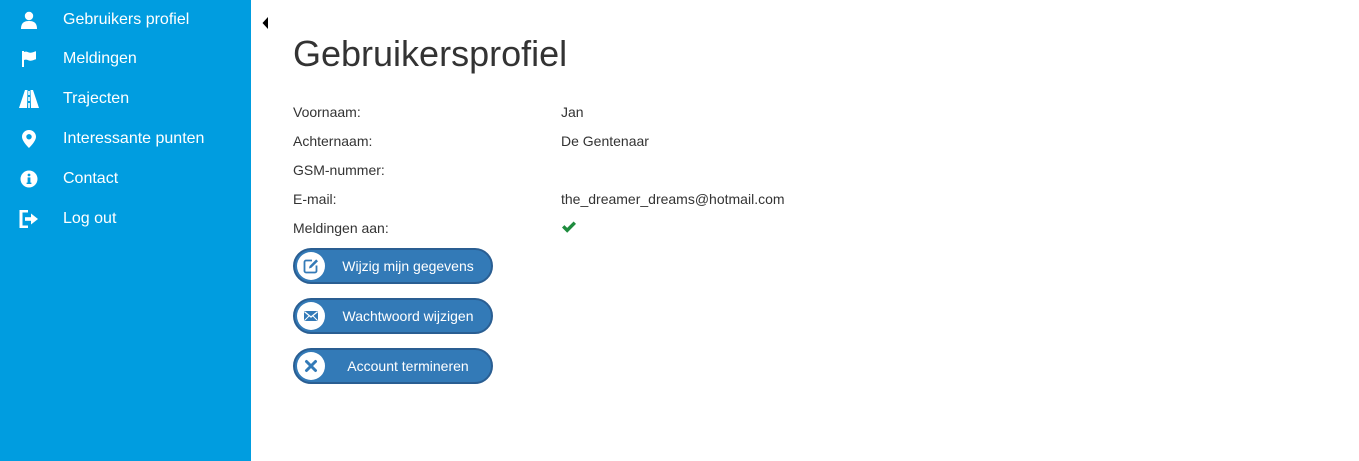 The height and width of the screenshot is (461, 1359). What do you see at coordinates (333, 141) in the screenshot?
I see `last-name-label: Achternaam:` at bounding box center [333, 141].